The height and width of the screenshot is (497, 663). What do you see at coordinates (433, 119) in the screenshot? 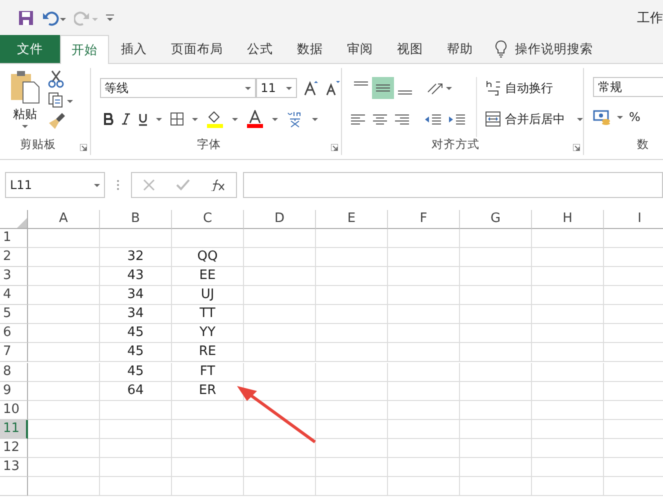
I see `decrease-indent-icon` at bounding box center [433, 119].